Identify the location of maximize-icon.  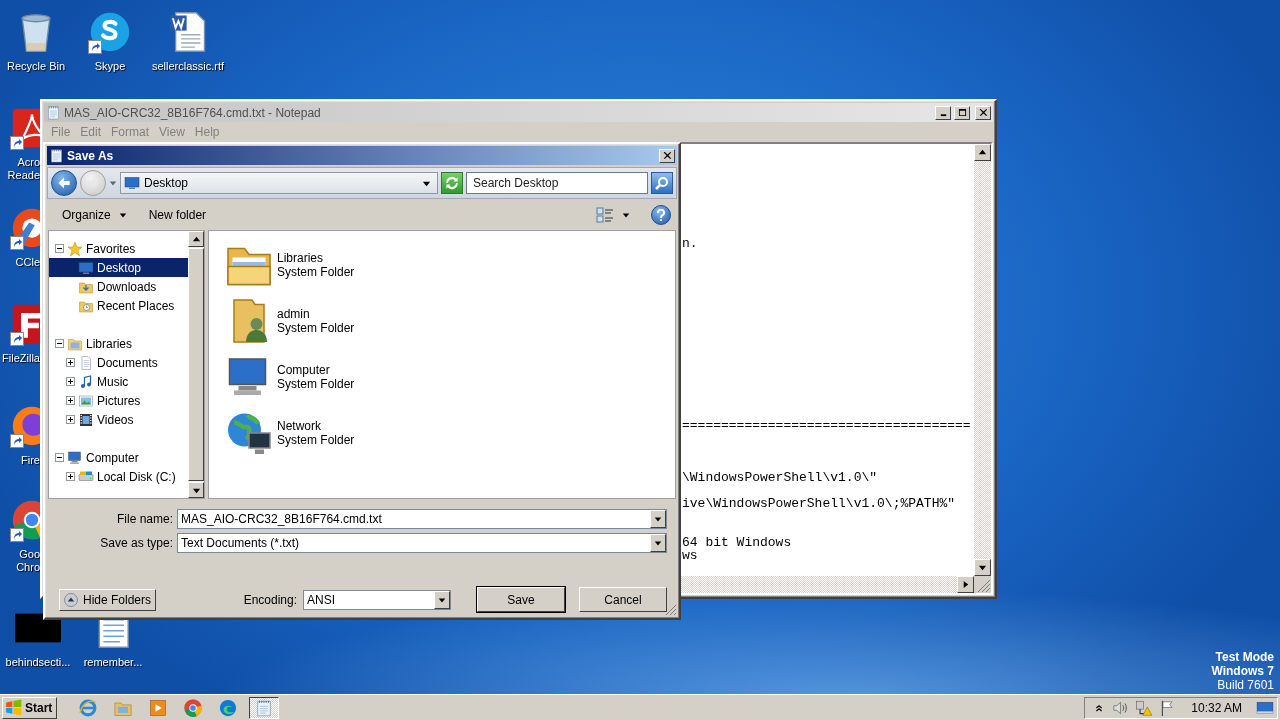
(962, 112).